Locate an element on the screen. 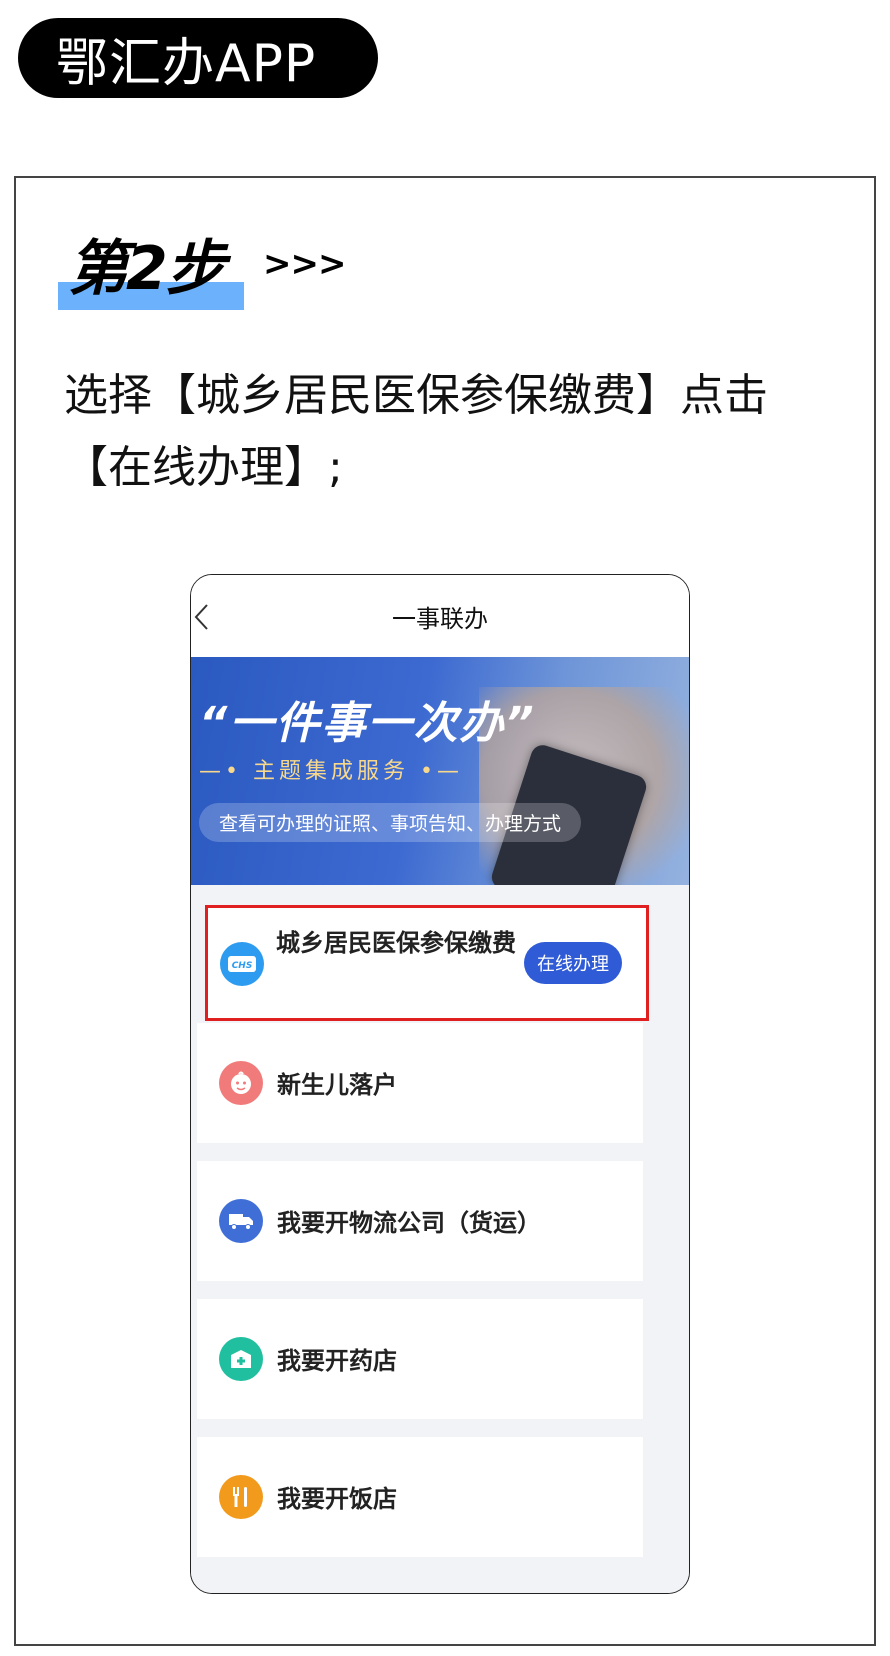 The image size is (890, 1656). step-heading: 第2步 >>> is located at coordinates (208, 270).